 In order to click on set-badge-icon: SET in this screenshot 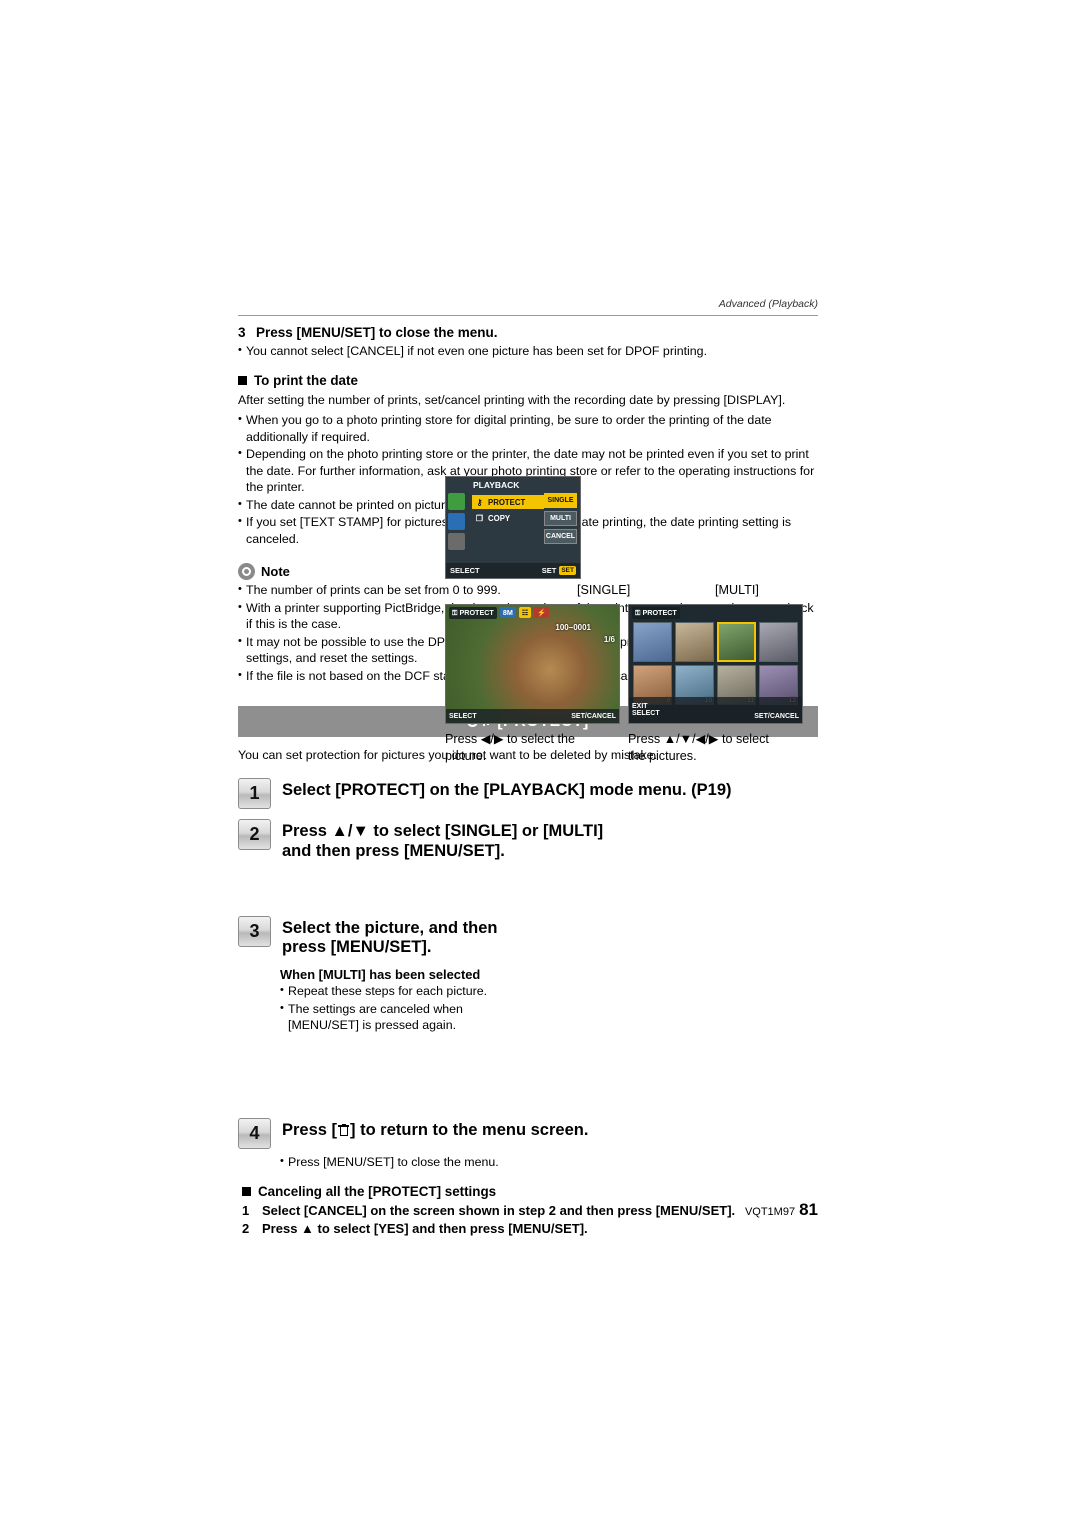, I will do `click(567, 570)`.